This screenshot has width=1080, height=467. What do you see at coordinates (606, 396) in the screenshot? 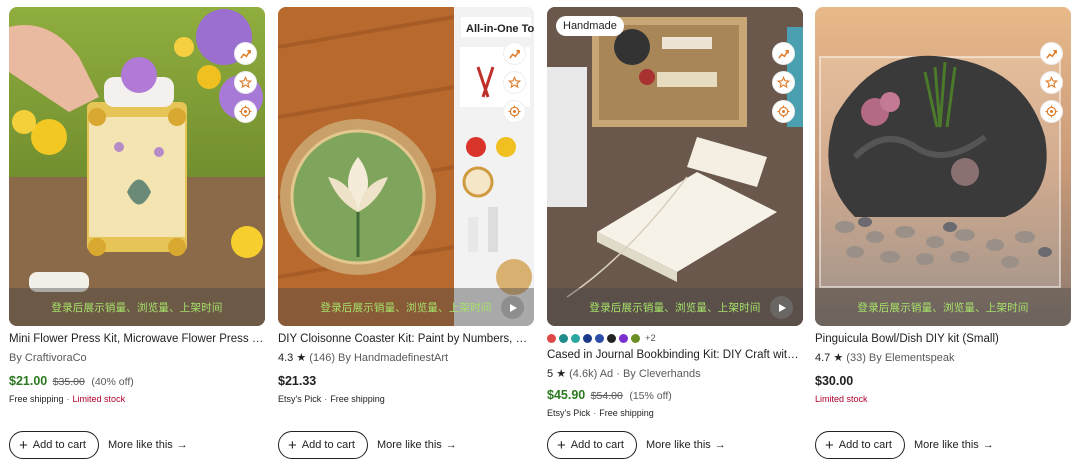
I see `original-price: $54.00` at bounding box center [606, 396].